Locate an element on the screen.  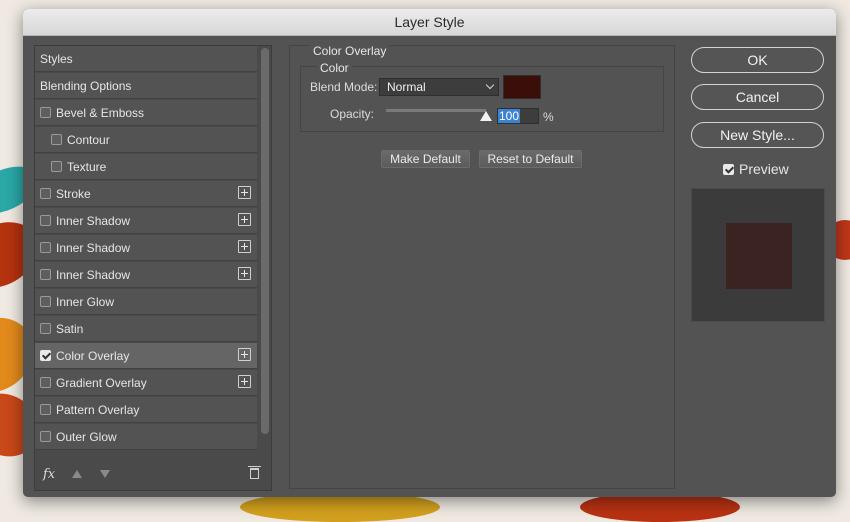
style-item-pattern-overlay: Pattern Overlay is located at coordinates (146, 410).